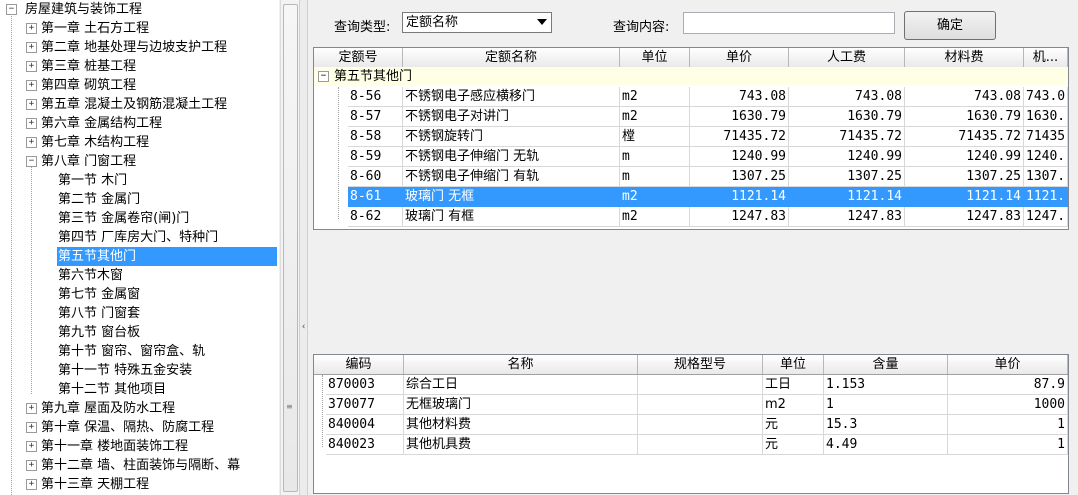  Describe the element at coordinates (139, 256) in the screenshot. I see `tree-section: 第五节其他门` at that location.